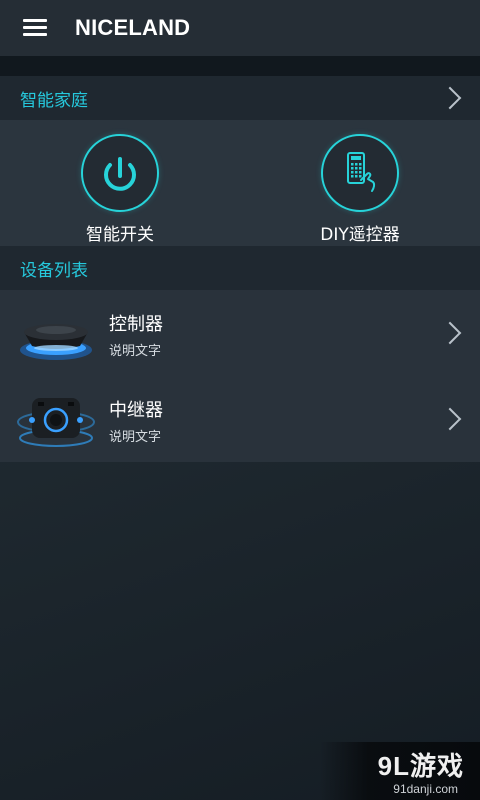  I want to click on divider, so click(240, 66).